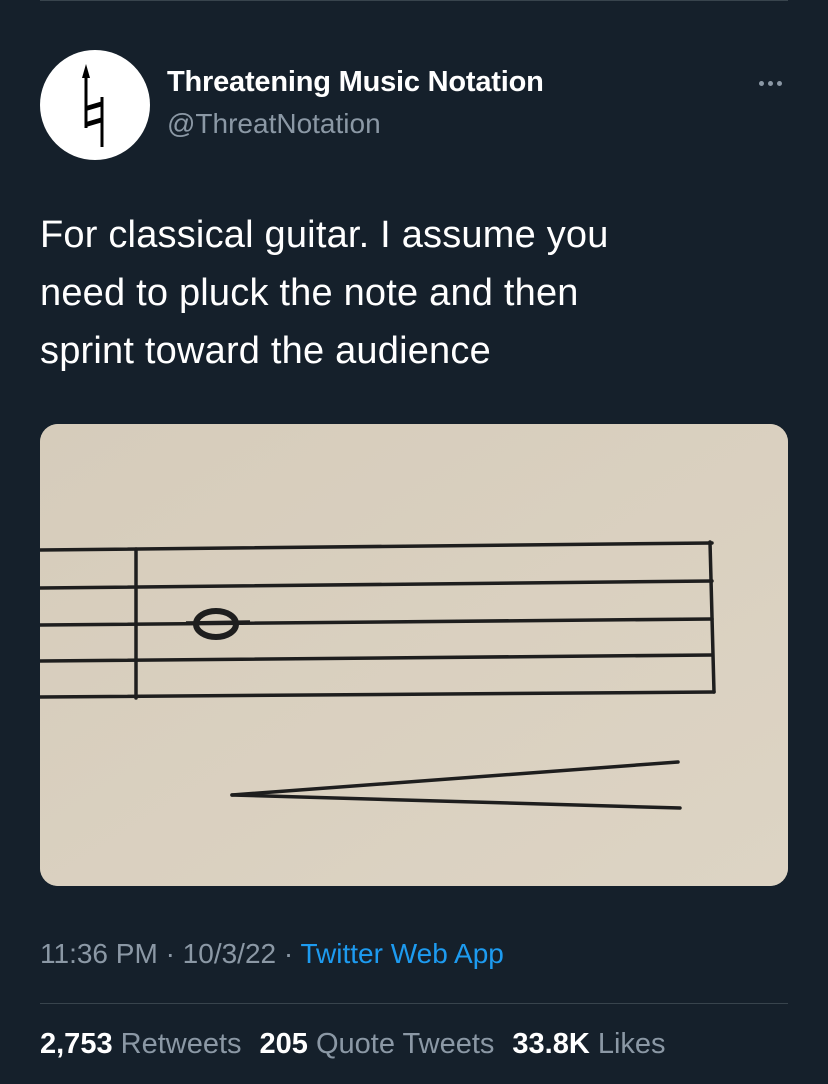  I want to click on quote-tweets-stat: 205 Quote Tweets, so click(377, 1044).